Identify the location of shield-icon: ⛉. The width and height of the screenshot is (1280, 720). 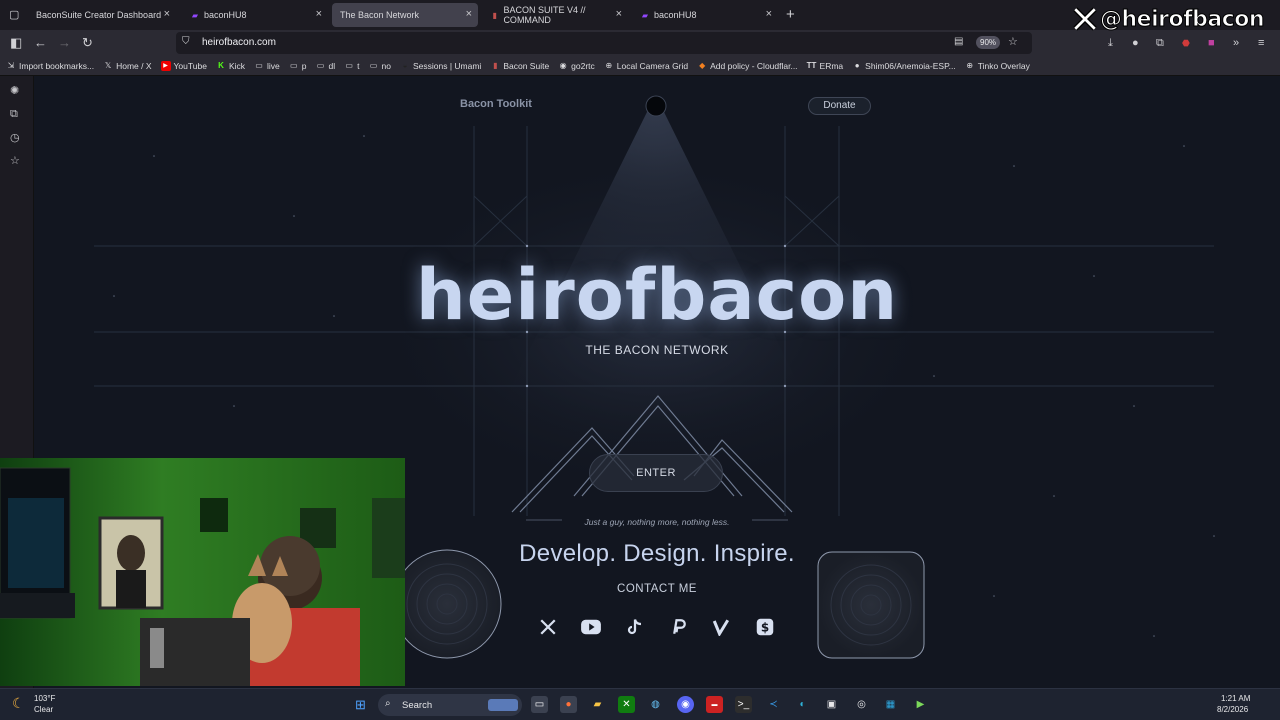
(186, 41).